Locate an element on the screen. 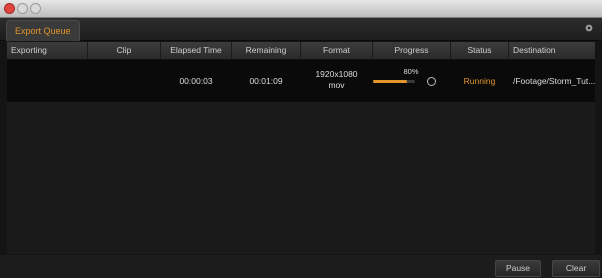 This screenshot has height=278, width=602. elapsed-time-value: 00:00:03 is located at coordinates (196, 81).